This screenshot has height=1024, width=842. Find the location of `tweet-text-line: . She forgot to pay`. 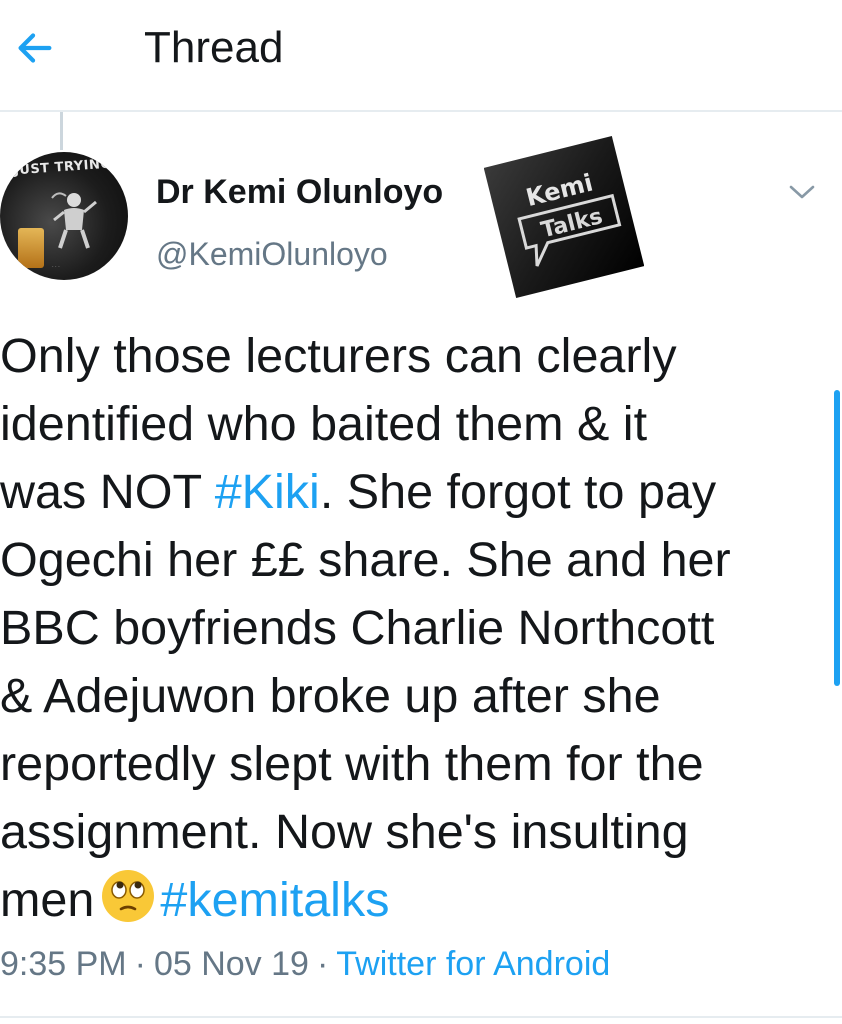

tweet-text-line: . She forgot to pay is located at coordinates (518, 492).